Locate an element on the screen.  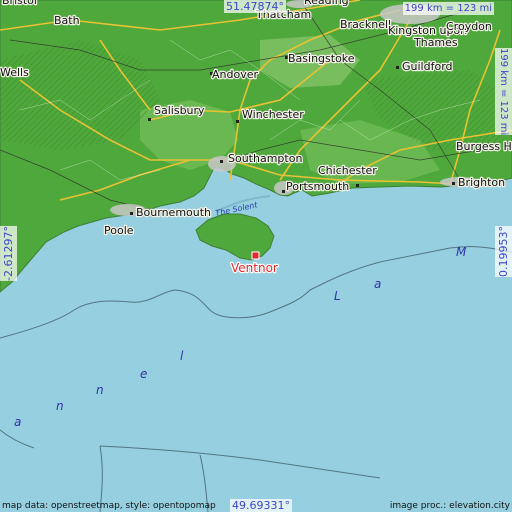
longitude-right: 0.19953° is located at coordinates (503, 251).